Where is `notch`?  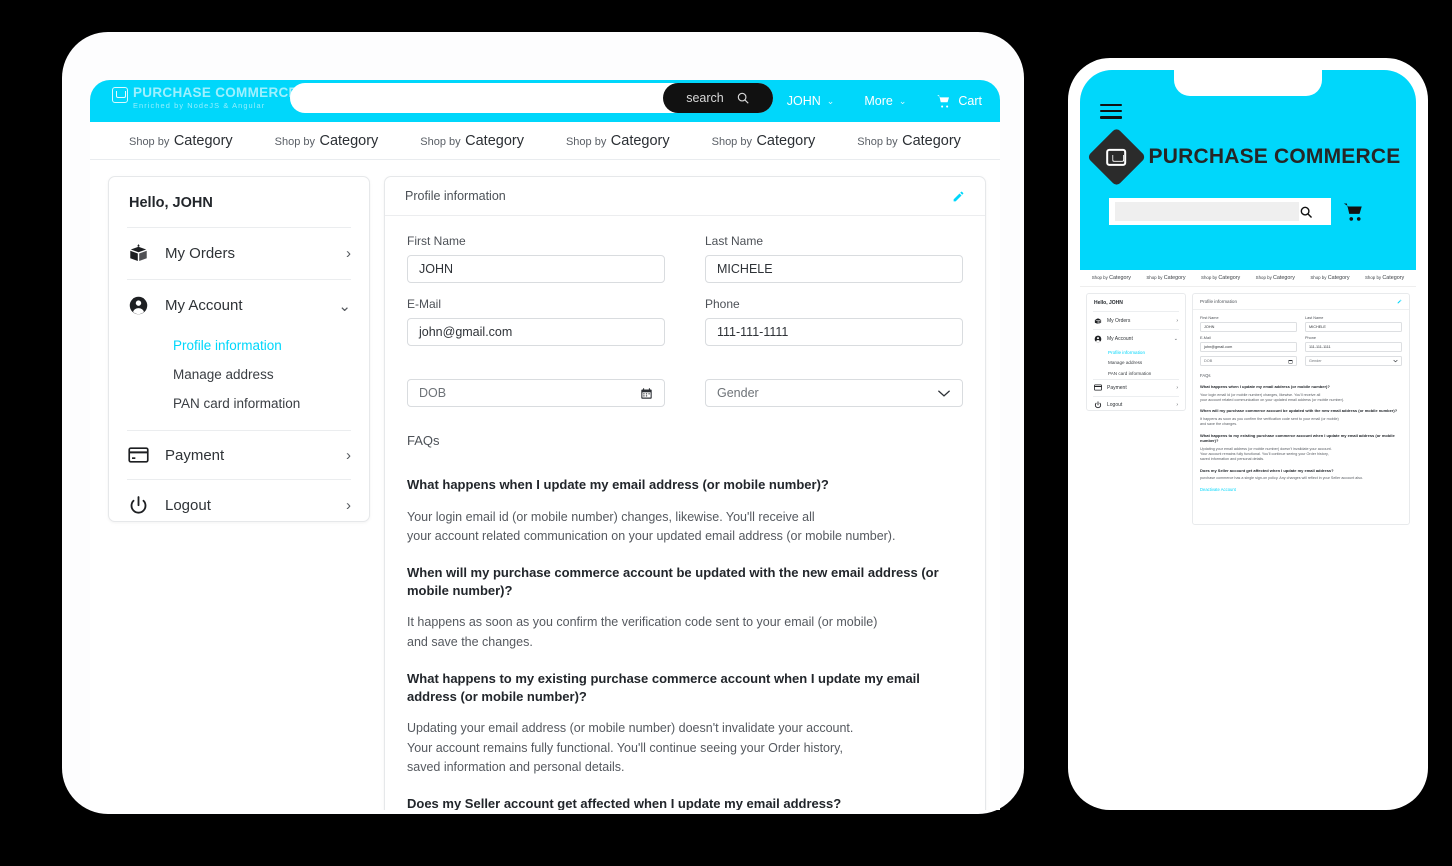
notch is located at coordinates (1248, 83).